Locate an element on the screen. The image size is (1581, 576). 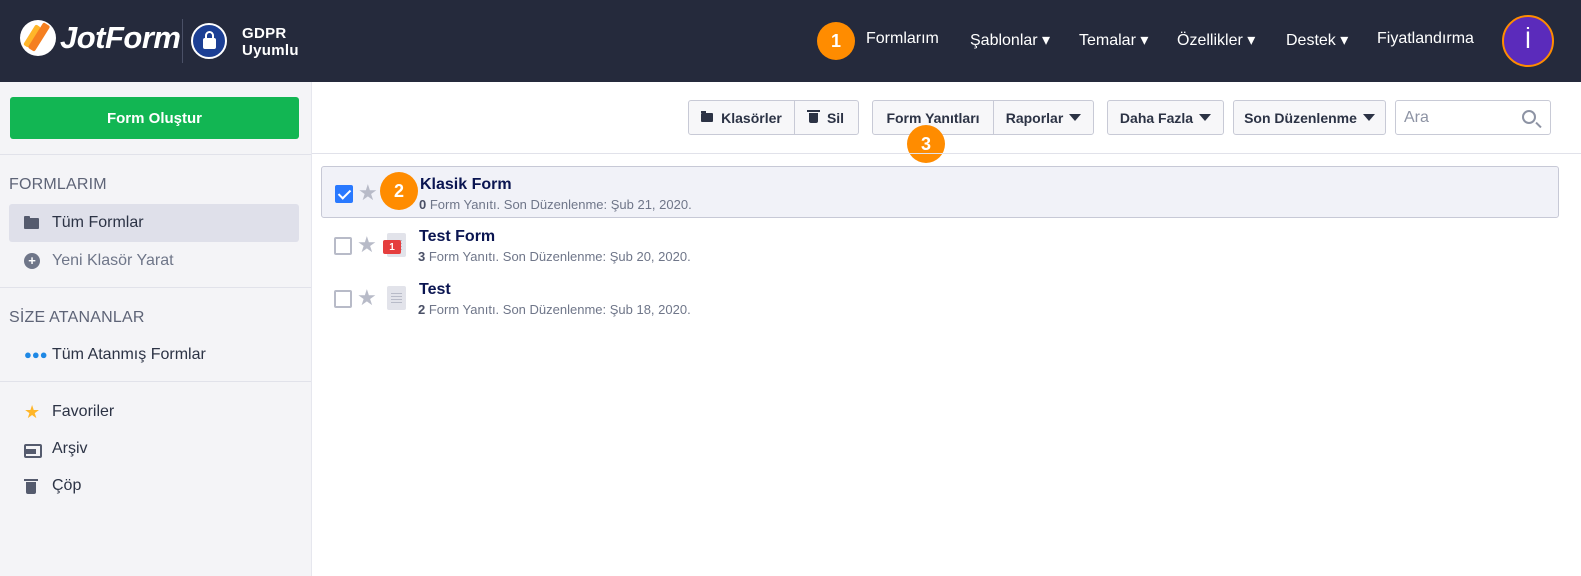
sort-group: Son Düzenlenme is located at coordinates (1309, 117).